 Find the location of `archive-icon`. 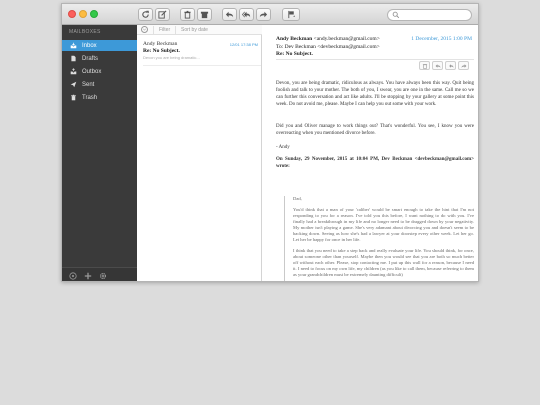

archive-icon is located at coordinates (204, 15).